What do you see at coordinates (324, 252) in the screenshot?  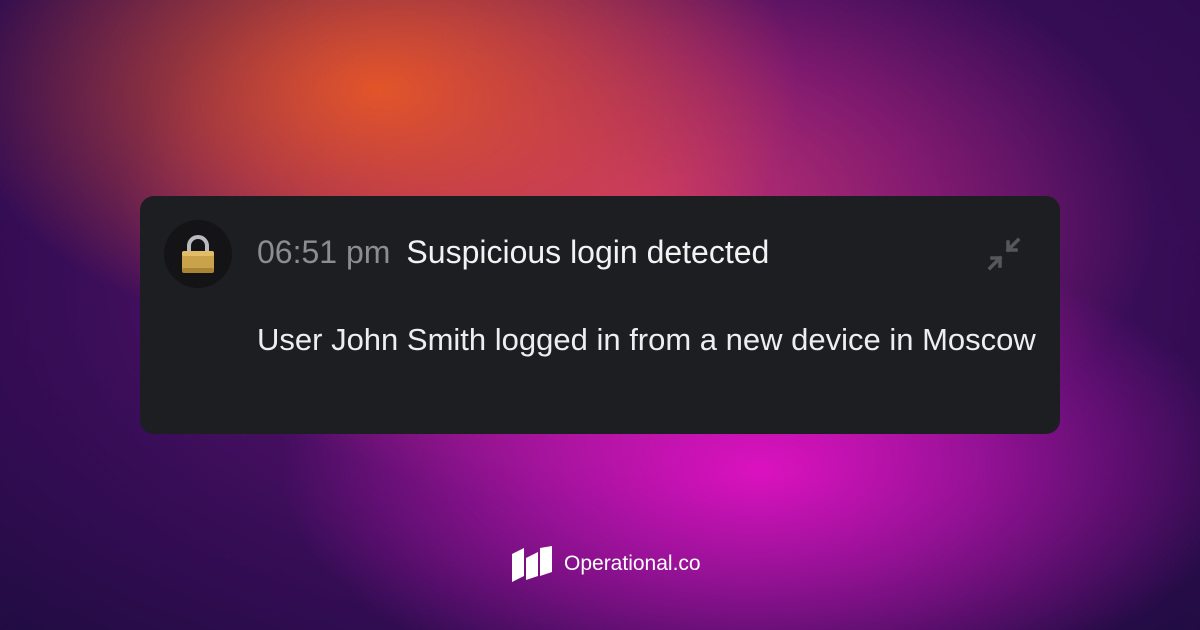 I see `notification-time: 06:51 pm` at bounding box center [324, 252].